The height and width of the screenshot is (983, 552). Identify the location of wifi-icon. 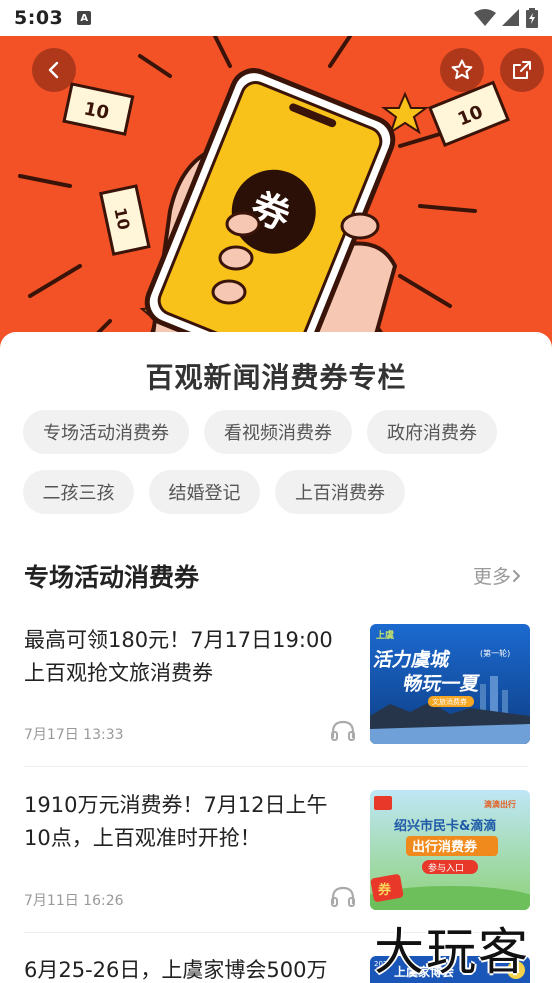
(485, 17).